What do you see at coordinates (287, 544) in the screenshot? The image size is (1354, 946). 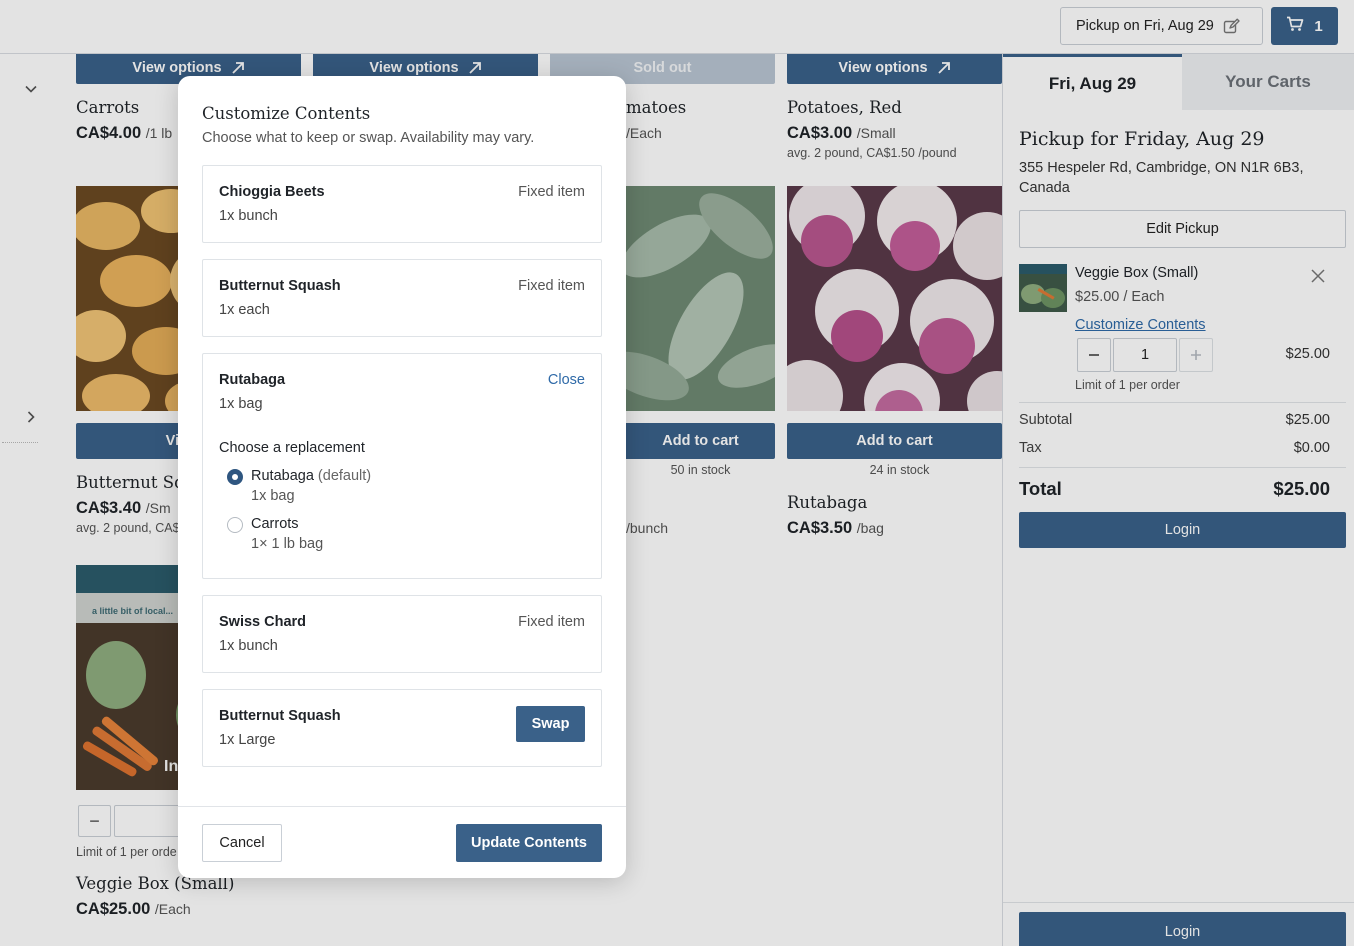 I see `option-qty: 1× 1 lb bag` at bounding box center [287, 544].